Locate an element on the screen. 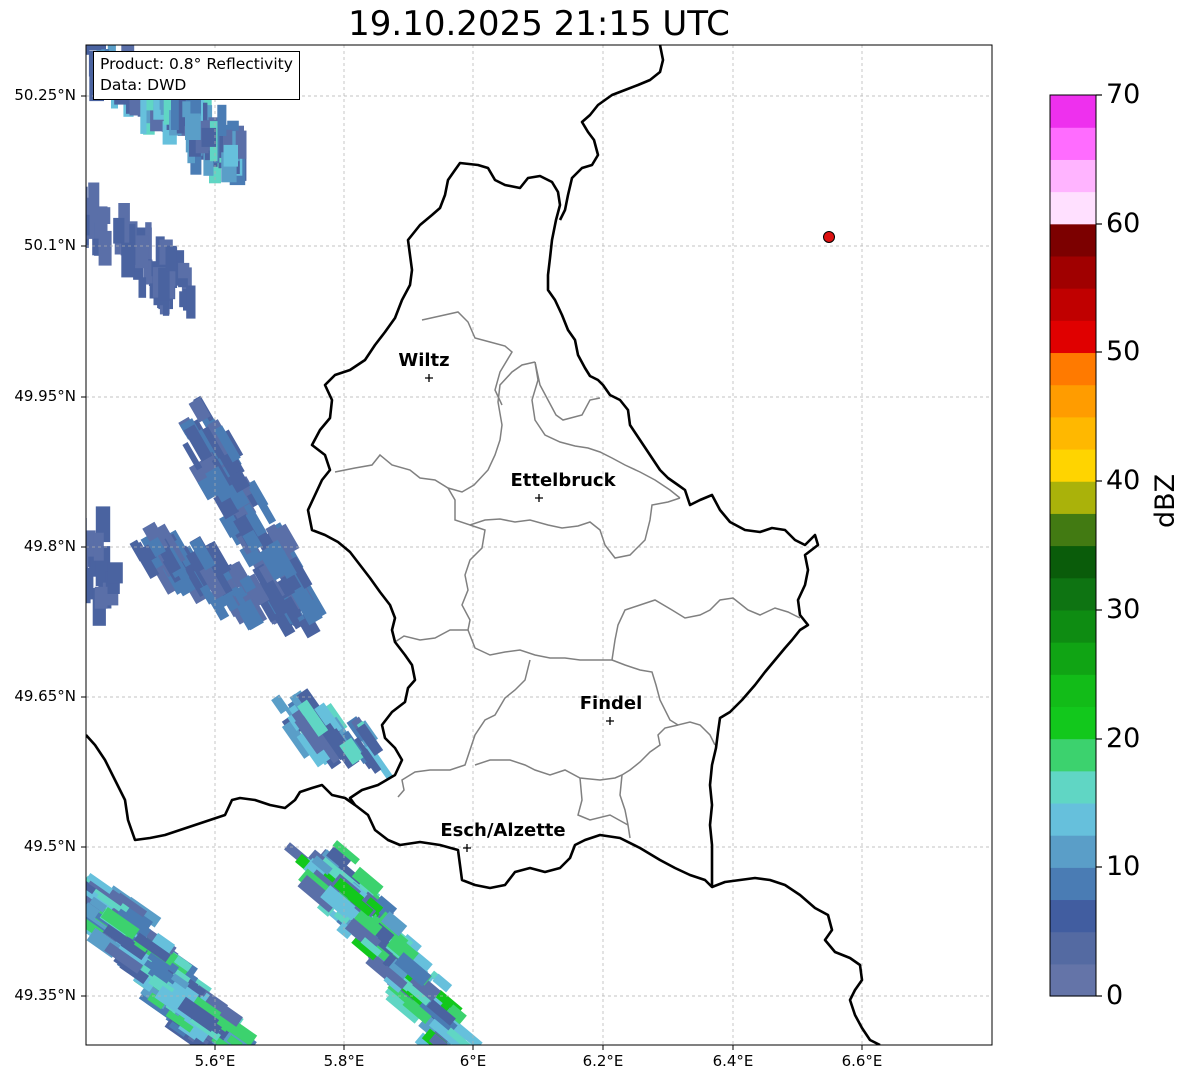 This screenshot has height=1081, width=1184. city-markers is located at coordinates (519, 613).